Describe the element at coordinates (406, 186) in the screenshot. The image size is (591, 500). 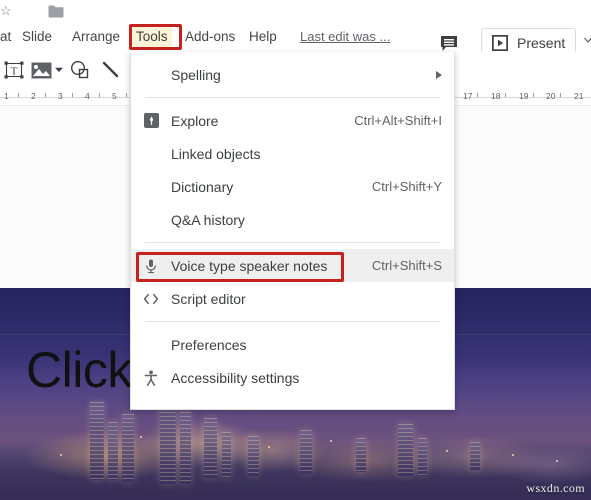
I see `menu-item-shortcut: Ctrl+Shift+Y` at that location.